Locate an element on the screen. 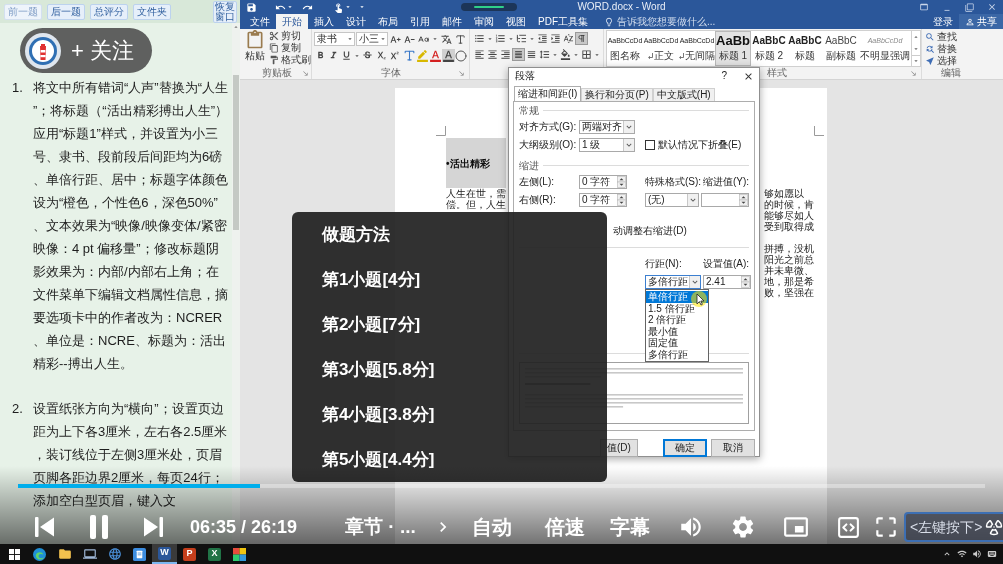  format-painter-button: 格式刷 is located at coordinates (290, 60).